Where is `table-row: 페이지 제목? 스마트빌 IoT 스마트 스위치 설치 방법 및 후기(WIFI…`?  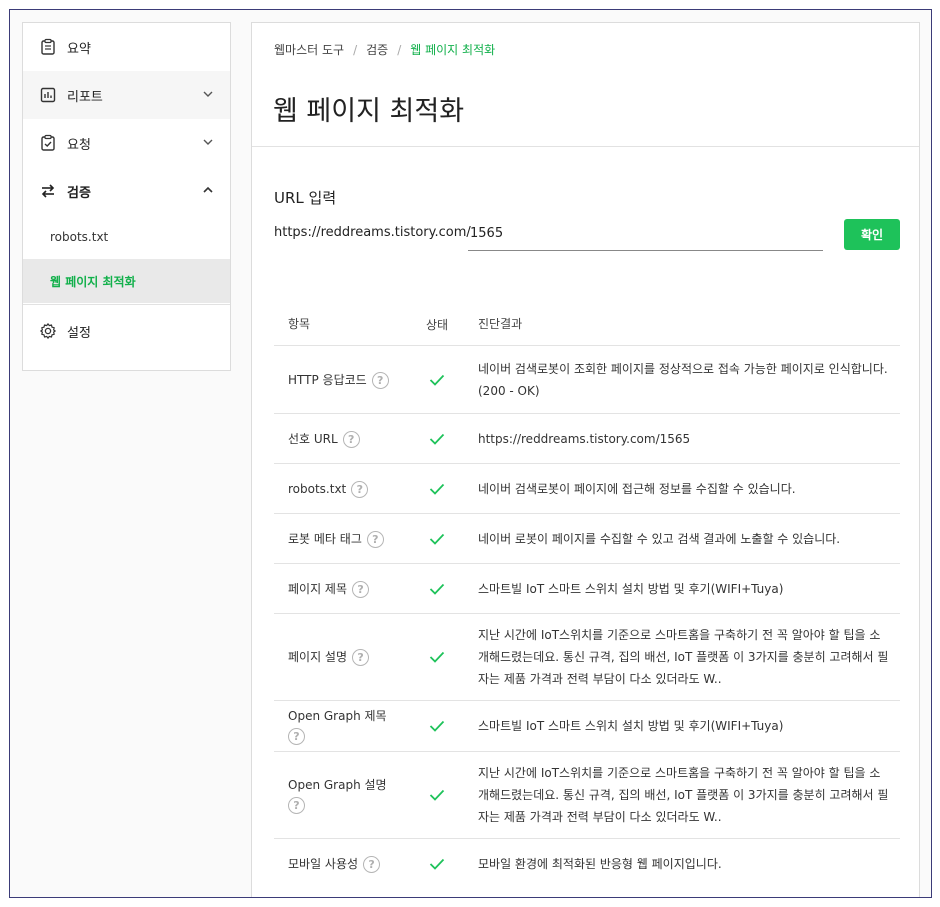 table-row: 페이지 제목? 스마트빌 IoT 스마트 스위치 설치 방법 및 후기(WIFI… is located at coordinates (587, 589).